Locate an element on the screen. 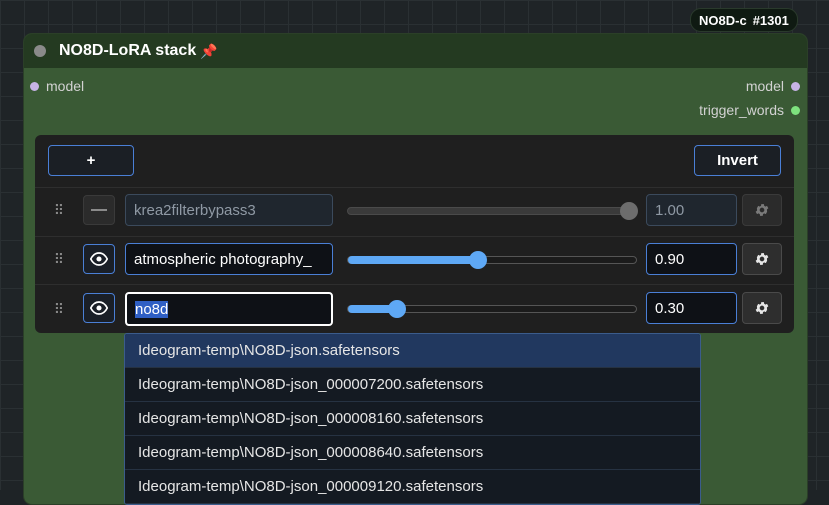  node-id-badge: NO8D-c #1301 is located at coordinates (744, 20).